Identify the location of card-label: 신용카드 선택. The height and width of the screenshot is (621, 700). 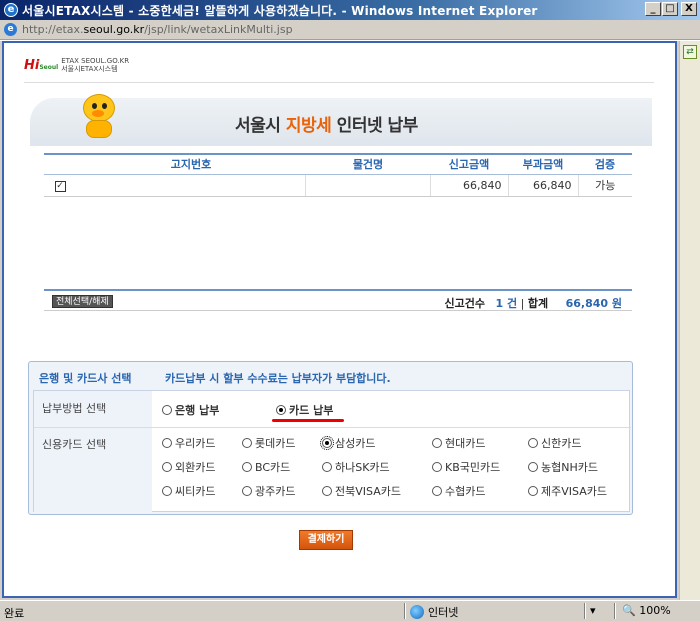
(93, 470).